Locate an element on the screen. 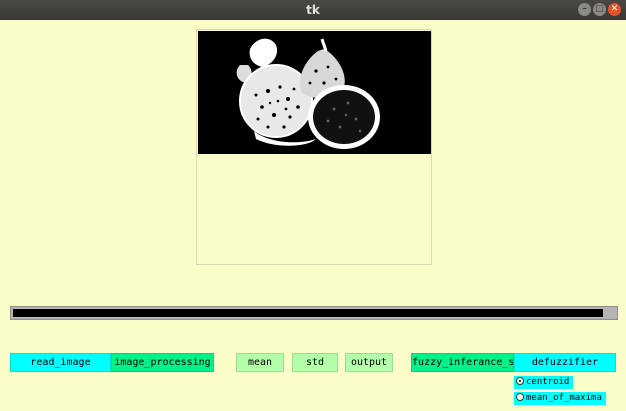 The image size is (626, 411). defuzzifier-button: defuzzifier is located at coordinates (565, 362).